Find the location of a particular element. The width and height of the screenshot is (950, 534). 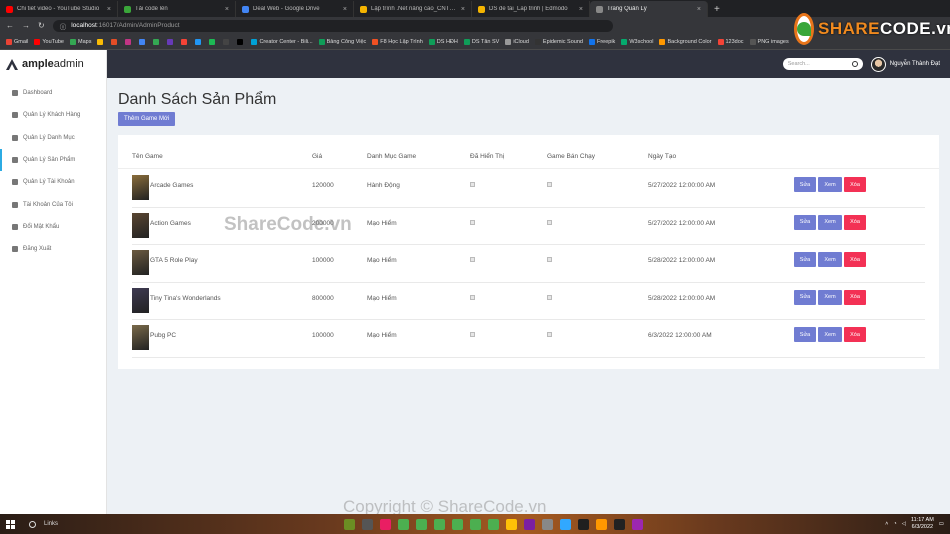

sidebar-item: Quản Lý Khách Hàng is located at coordinates (53, 115).